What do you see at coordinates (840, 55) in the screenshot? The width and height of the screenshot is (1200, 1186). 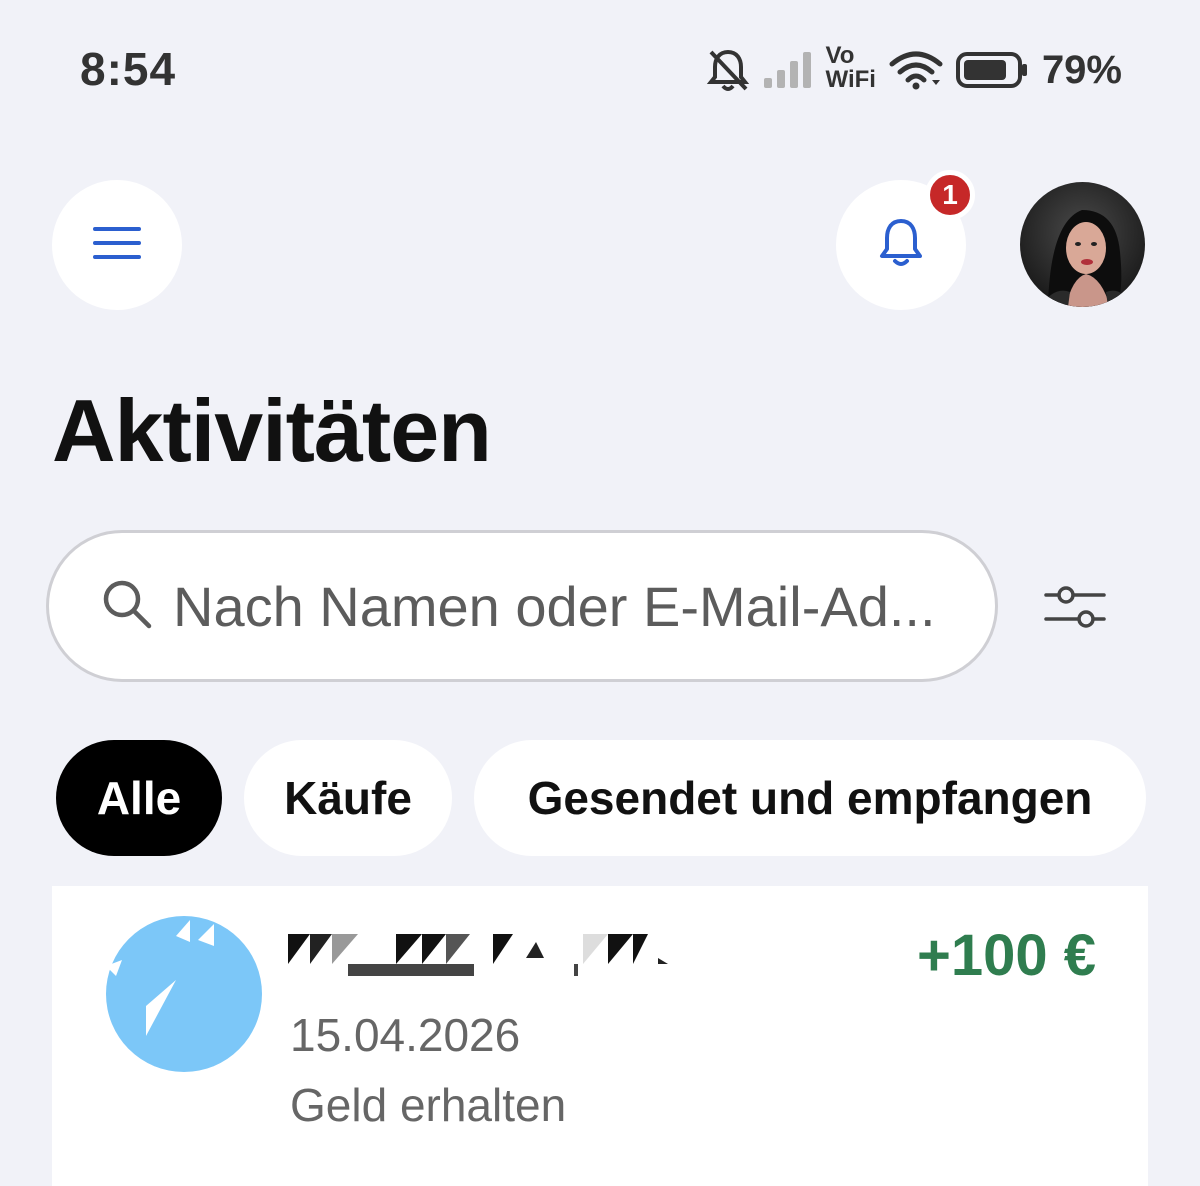 I see `vowifi-top-label: Vo` at bounding box center [840, 55].